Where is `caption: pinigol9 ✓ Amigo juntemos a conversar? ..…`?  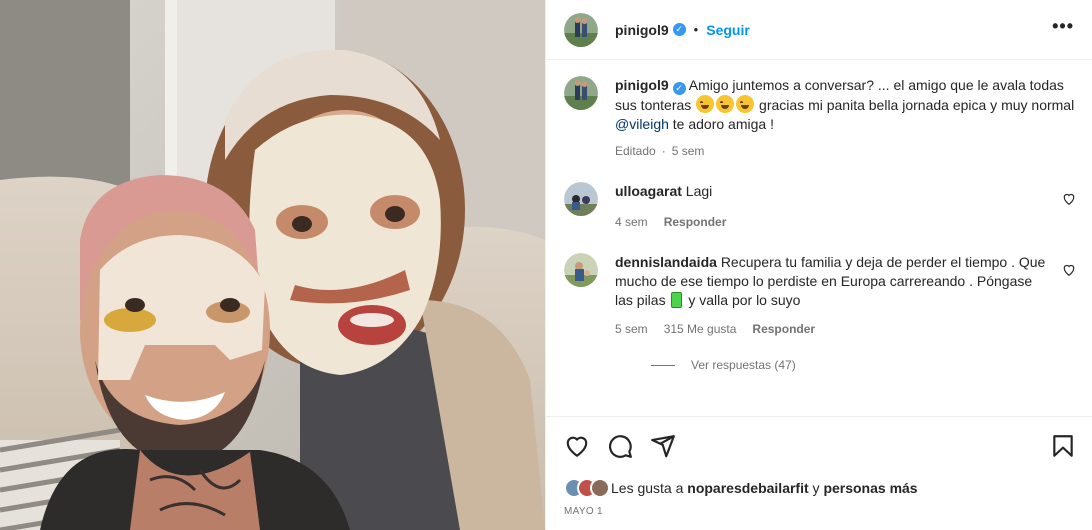
caption: pinigol9 ✓ Amigo juntemos a conversar? ..… is located at coordinates (820, 117).